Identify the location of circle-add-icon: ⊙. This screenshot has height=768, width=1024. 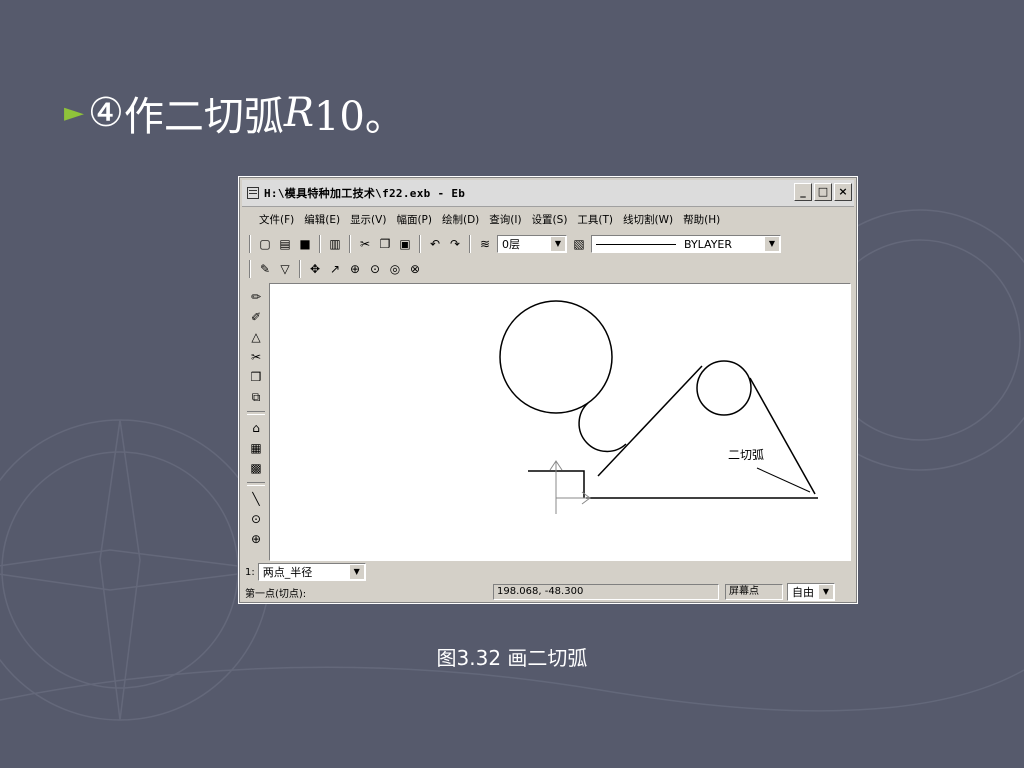
(256, 519).